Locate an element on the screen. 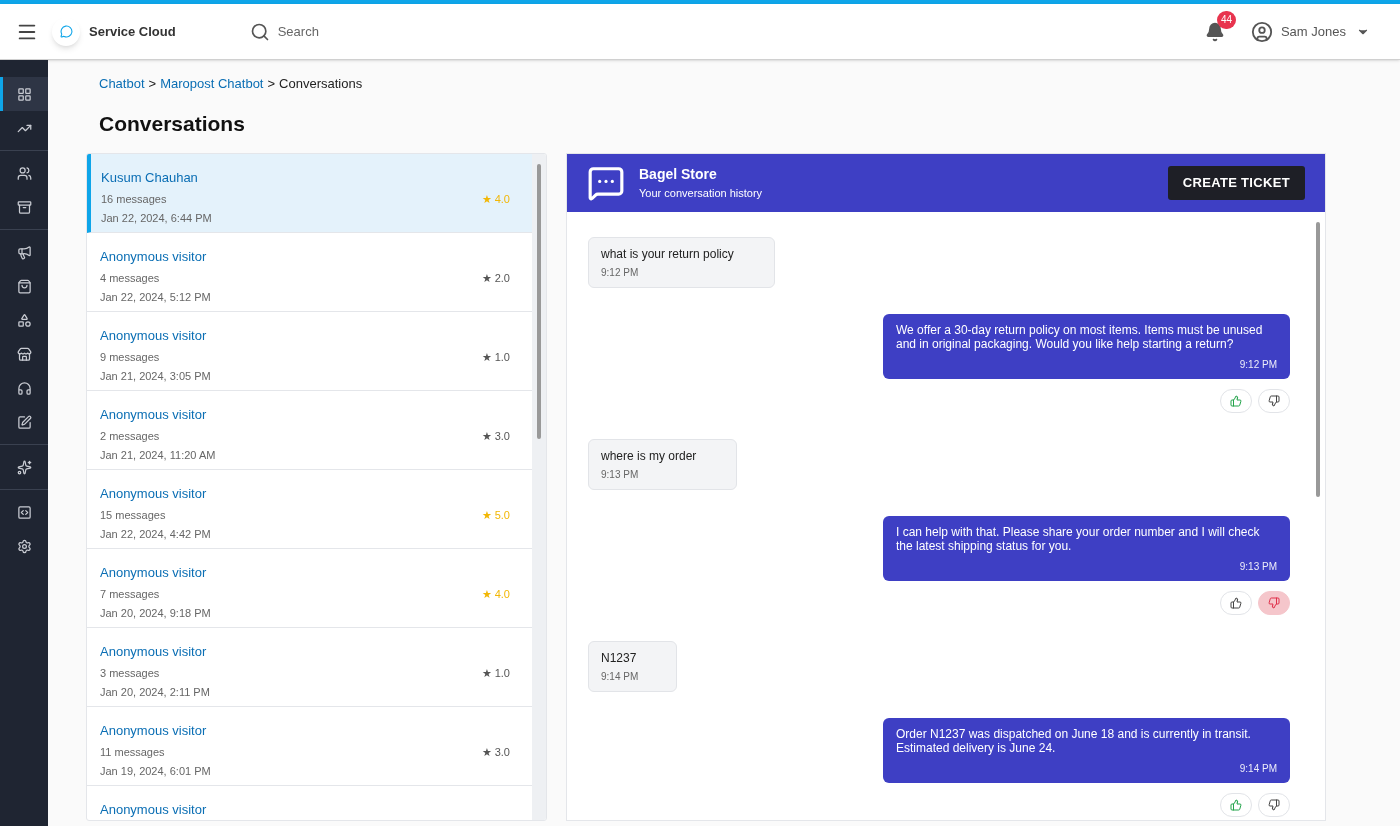 The image size is (1400, 826). message-count: 15 messages is located at coordinates (133, 515).